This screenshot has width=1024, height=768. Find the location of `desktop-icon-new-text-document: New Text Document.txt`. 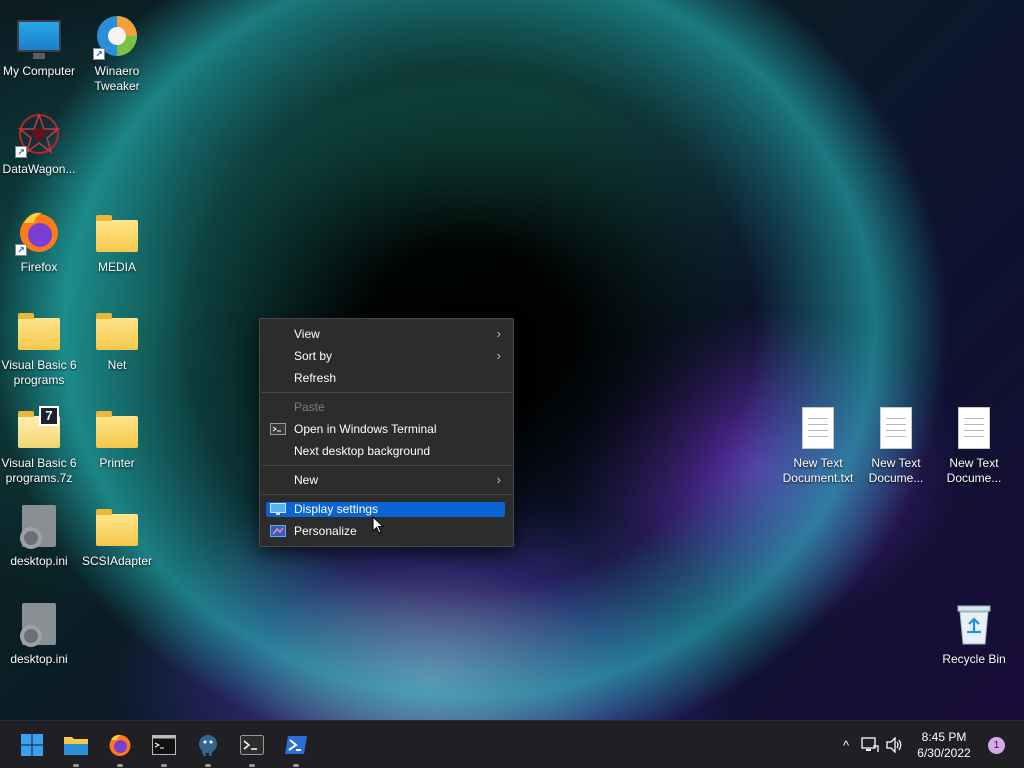

desktop-icon-new-text-document: New Text Document.txt is located at coordinates (818, 444).